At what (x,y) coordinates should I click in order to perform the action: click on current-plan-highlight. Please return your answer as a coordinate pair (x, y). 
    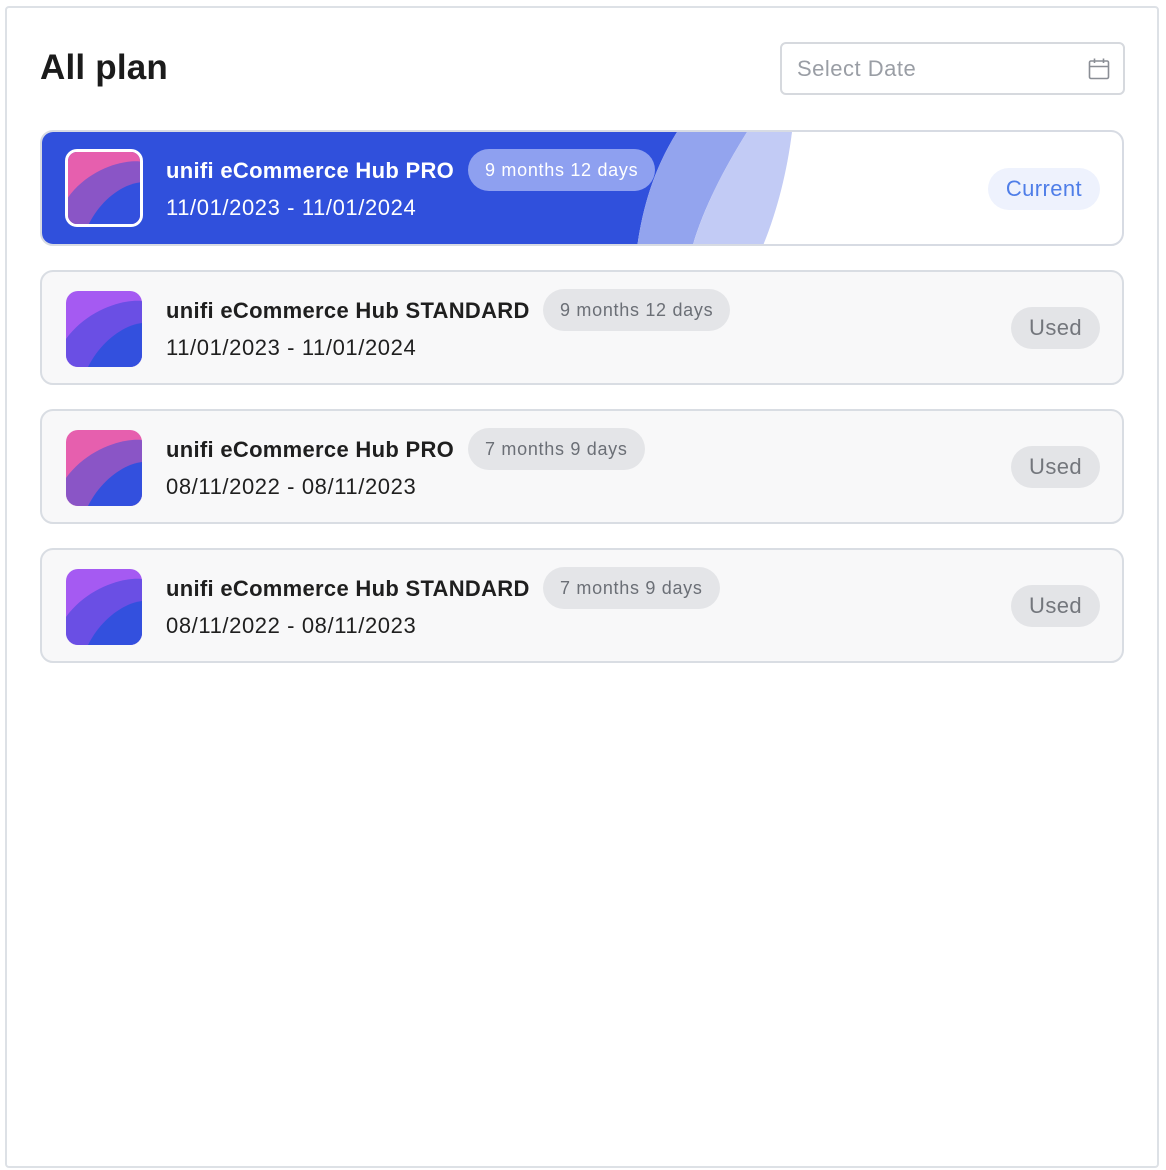
    Looking at the image, I should click on (417, 188).